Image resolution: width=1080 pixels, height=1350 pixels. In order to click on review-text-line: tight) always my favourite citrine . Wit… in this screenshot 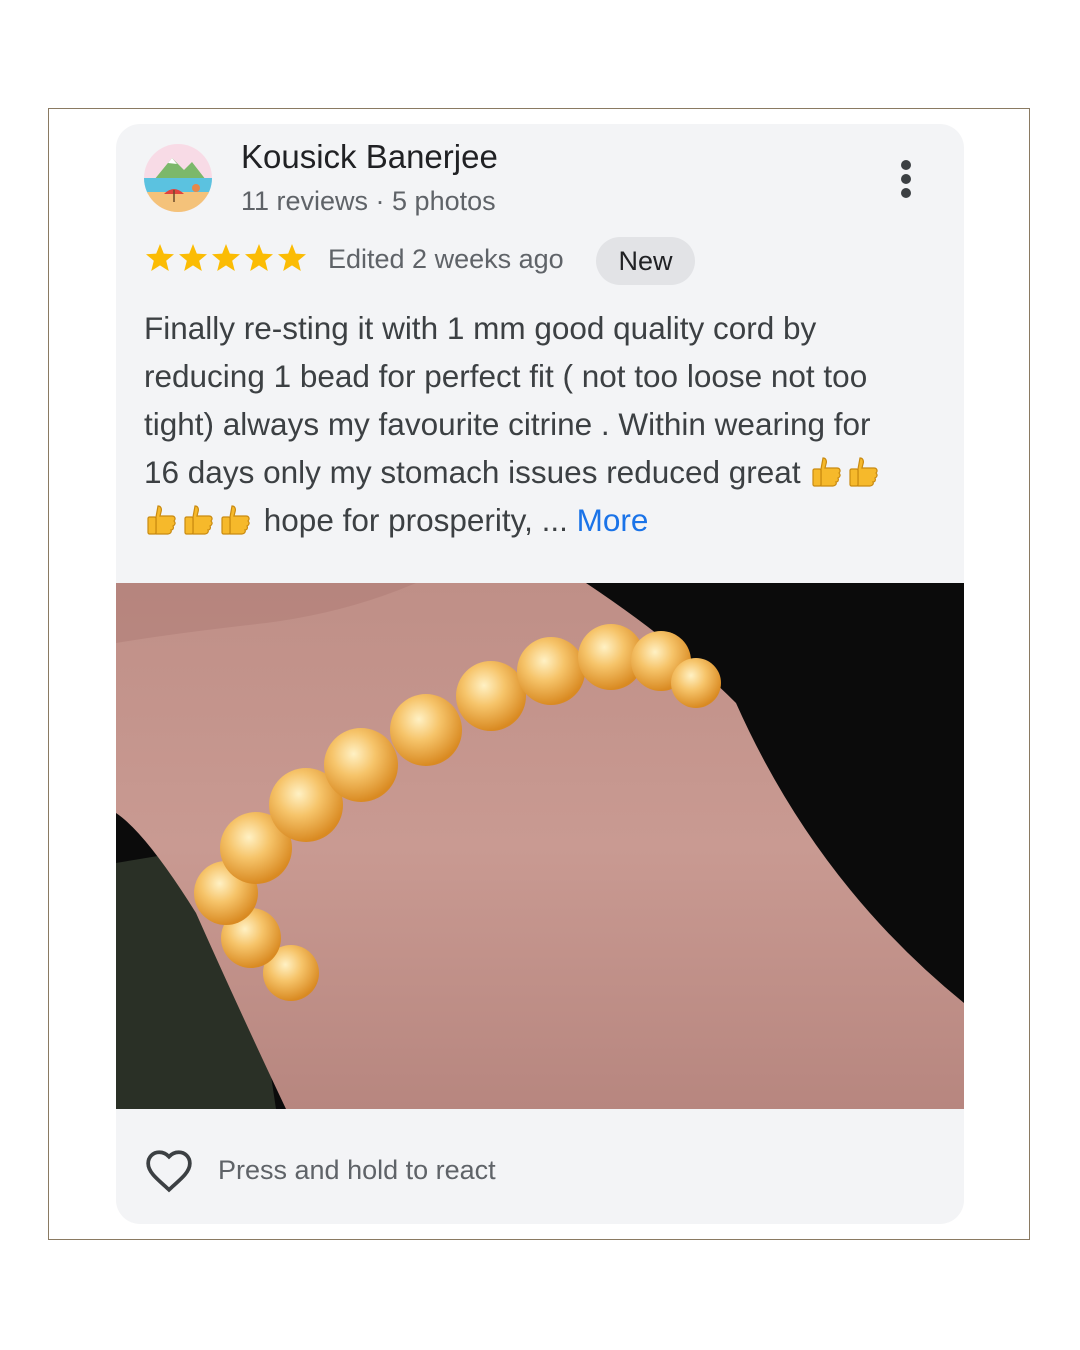, I will do `click(507, 424)`.